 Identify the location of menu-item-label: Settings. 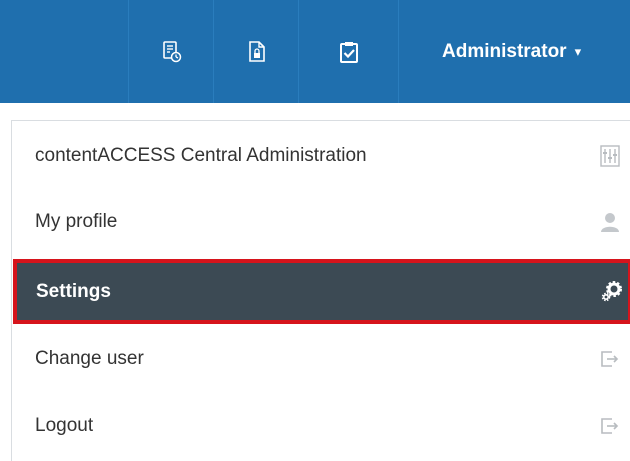
(73, 291).